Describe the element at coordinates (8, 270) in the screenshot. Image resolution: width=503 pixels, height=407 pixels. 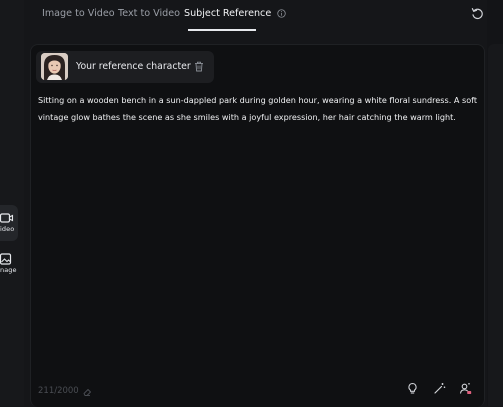
I see `sidebar-item-label: nage` at that location.